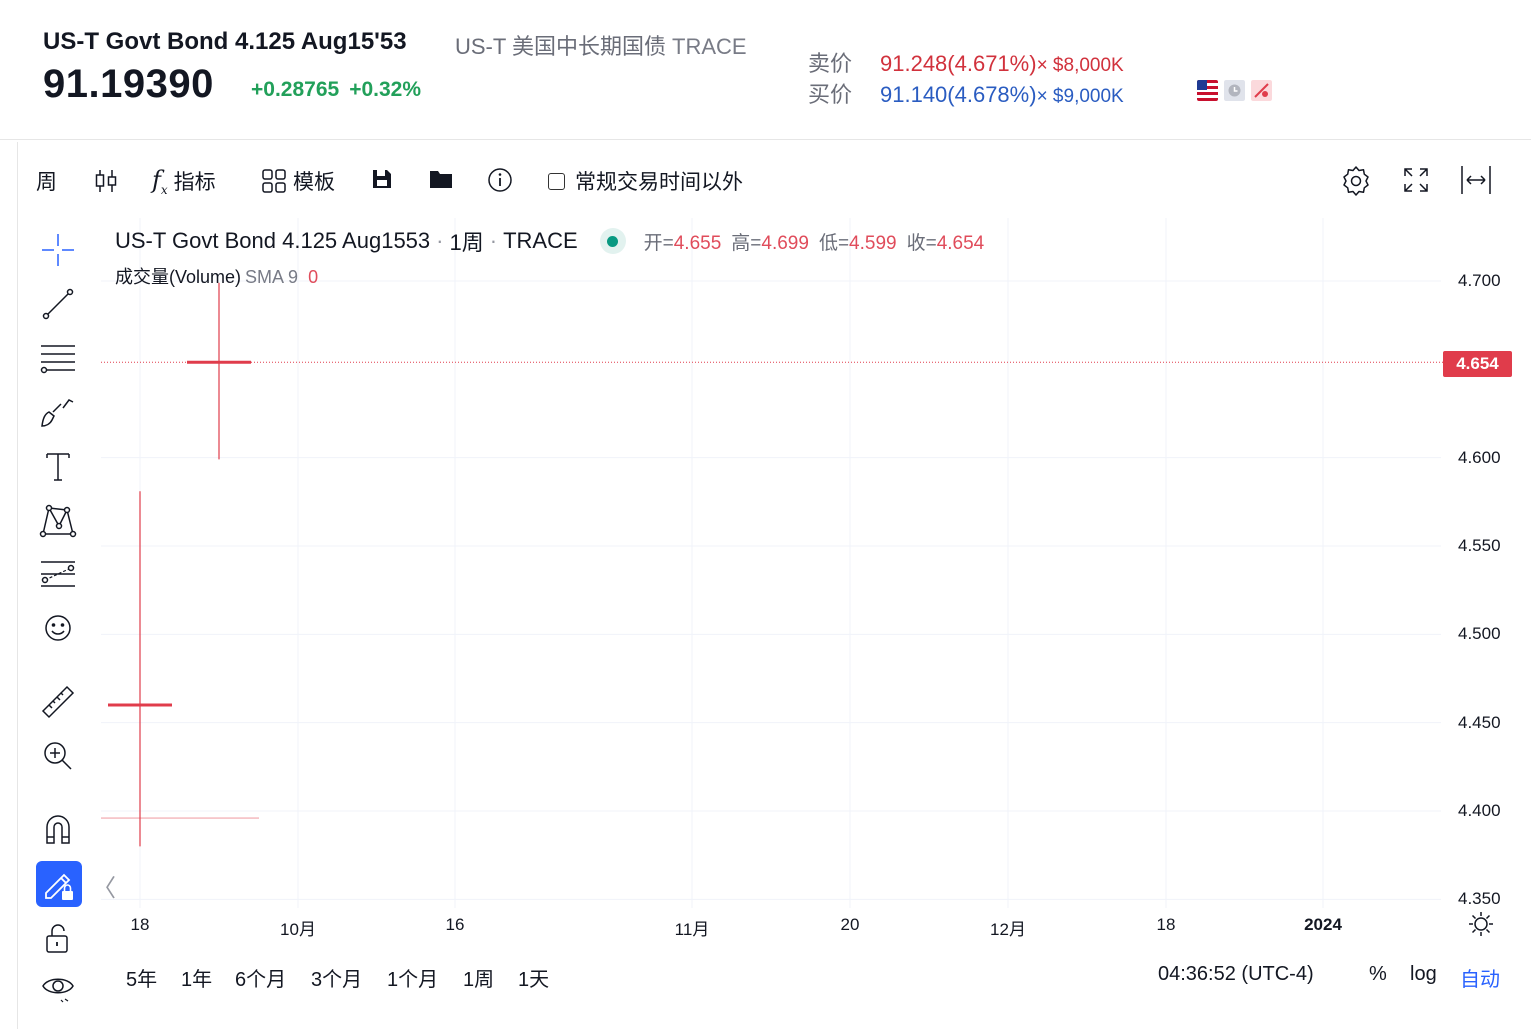  What do you see at coordinates (1479, 545) in the screenshot?
I see `price-tick-label: 4.550` at bounding box center [1479, 545].